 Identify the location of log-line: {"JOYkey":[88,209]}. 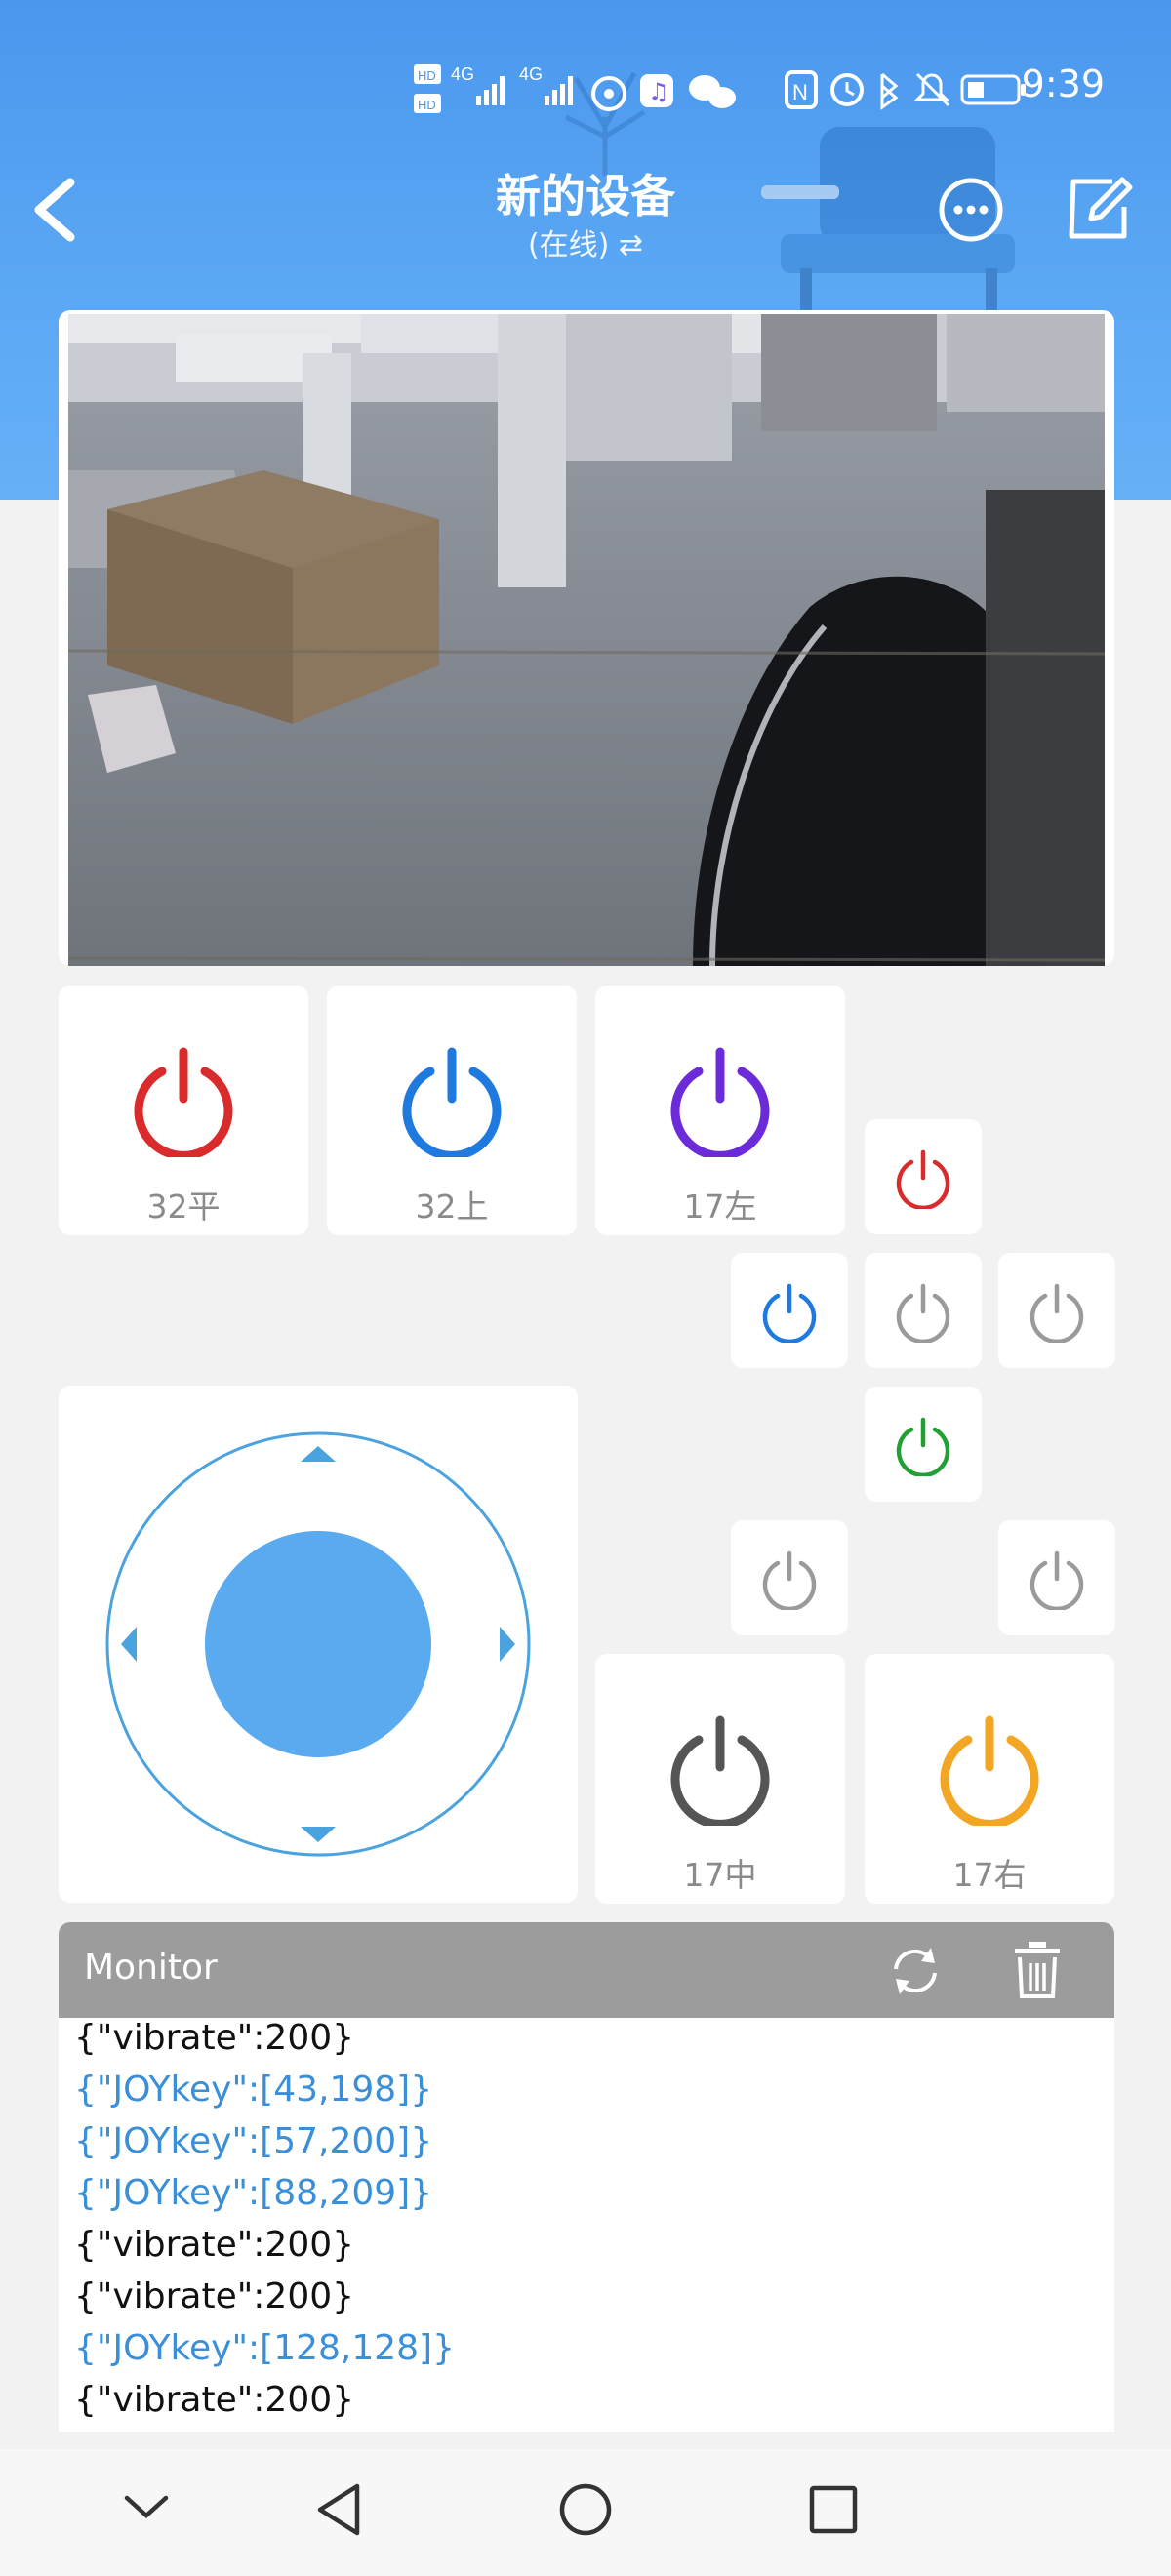
(253, 2193).